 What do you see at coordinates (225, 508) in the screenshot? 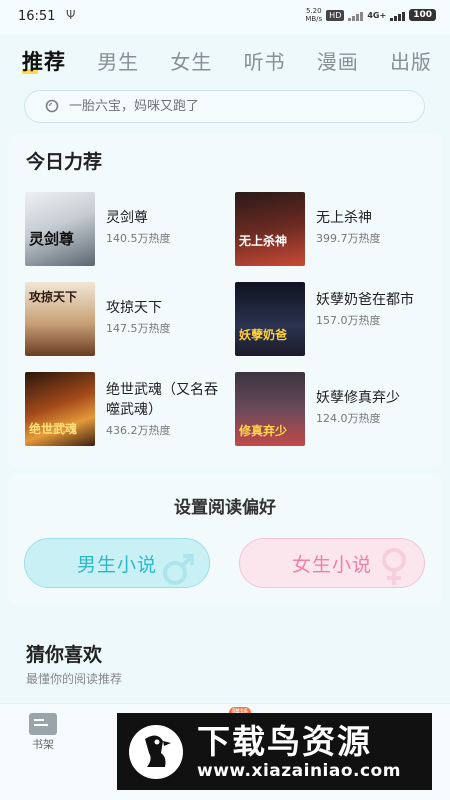
I see `preference-title: 设置阅读偏好` at bounding box center [225, 508].